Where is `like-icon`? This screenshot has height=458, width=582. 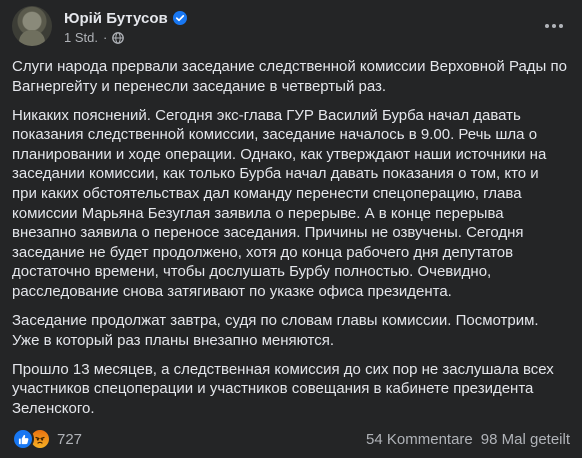
like-icon is located at coordinates (23, 439).